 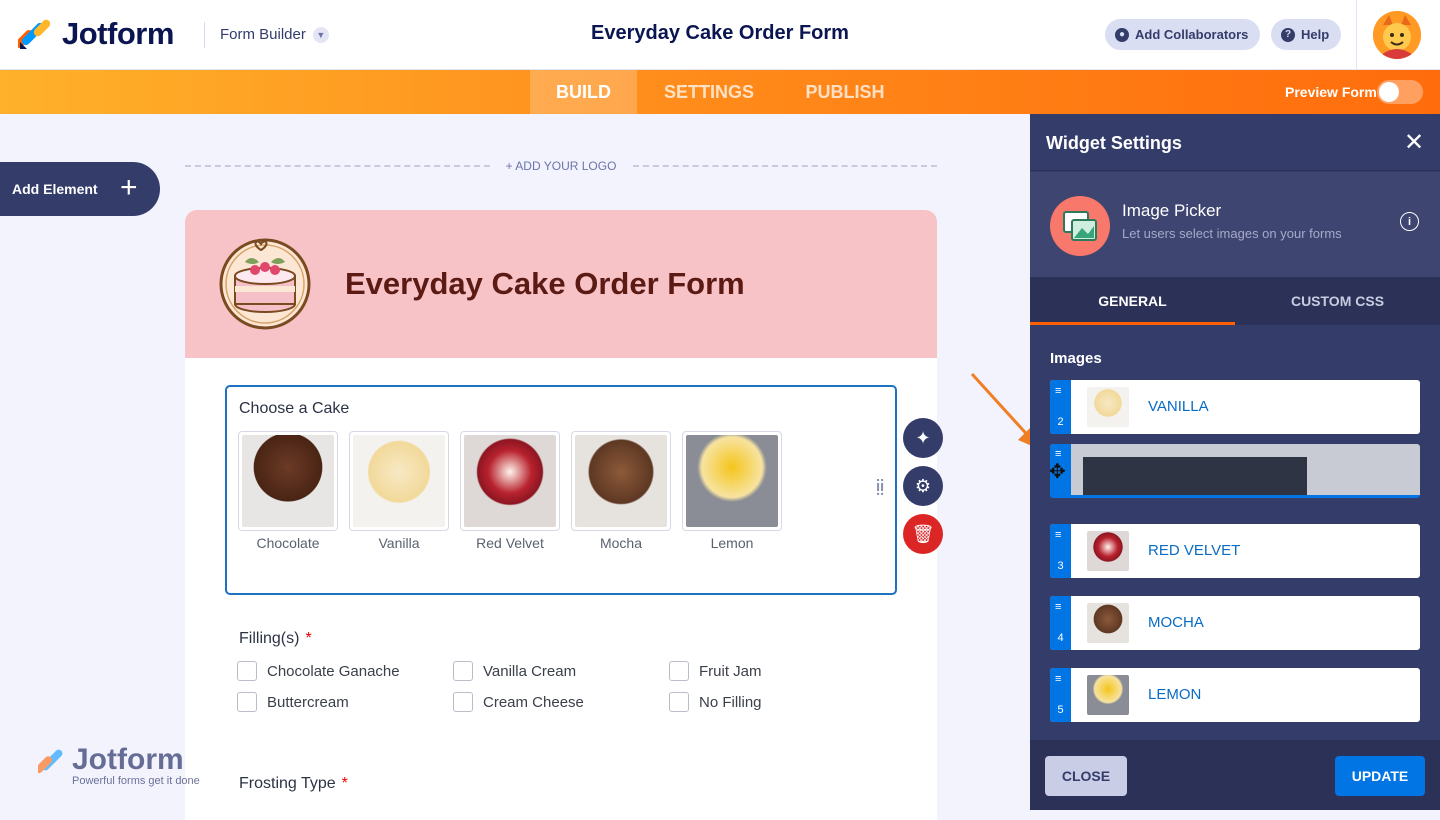 I want to click on dragging-item-placeholder: ≡, so click(x=1235, y=471).